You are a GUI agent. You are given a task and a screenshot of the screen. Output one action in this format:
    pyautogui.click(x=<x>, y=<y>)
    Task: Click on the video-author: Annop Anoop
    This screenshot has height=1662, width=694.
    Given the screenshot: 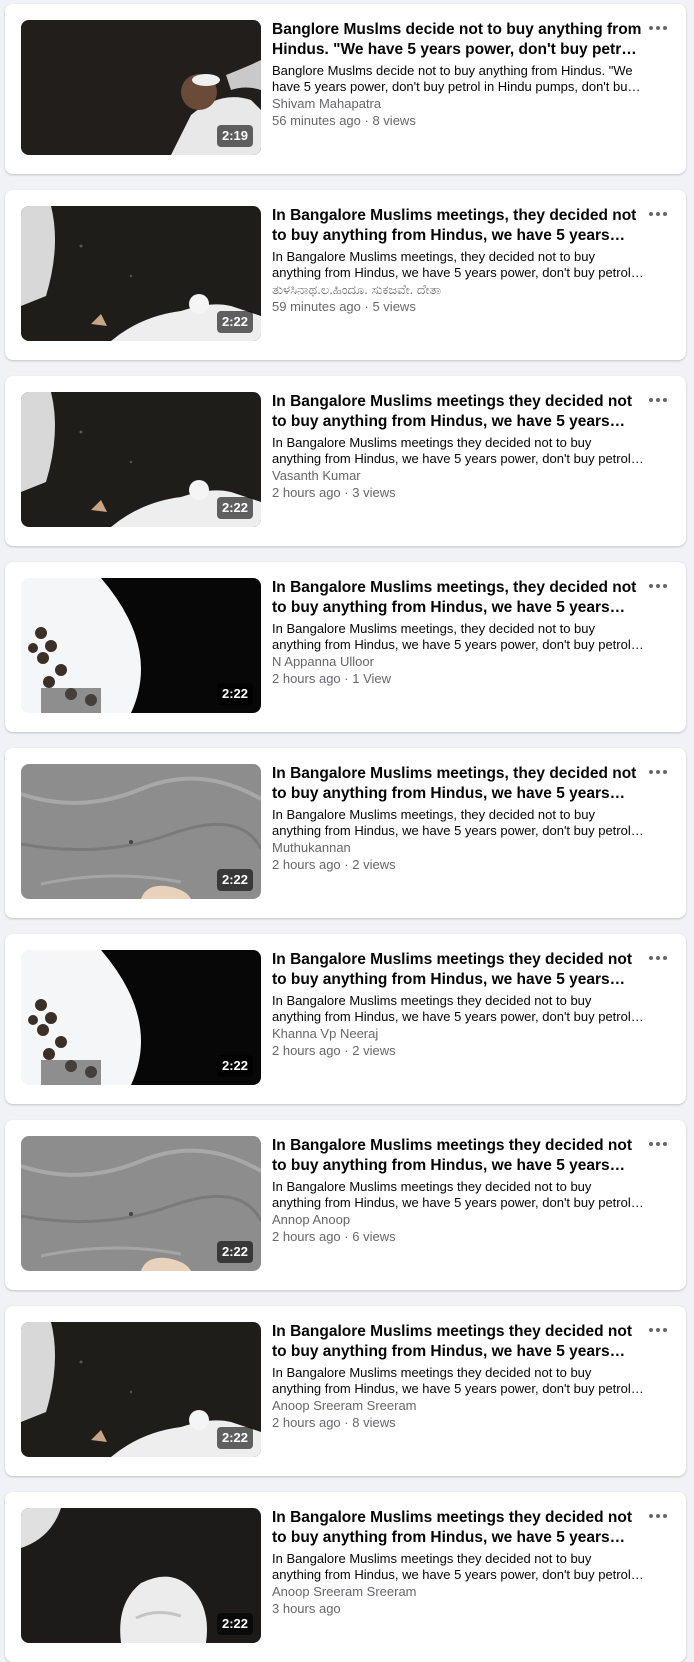 What is the action you would take?
    pyautogui.click(x=458, y=1219)
    